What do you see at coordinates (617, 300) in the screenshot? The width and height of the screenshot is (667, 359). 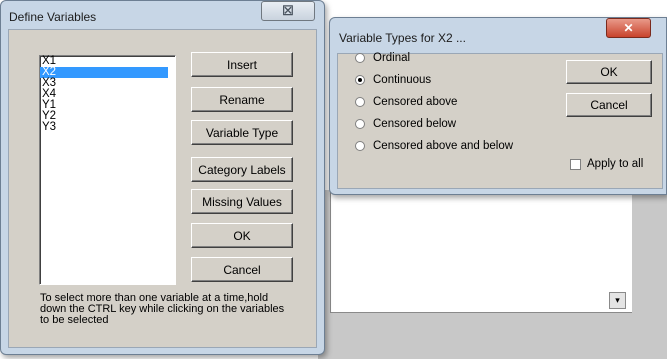 I see `background-scroll-down-button: ▾` at bounding box center [617, 300].